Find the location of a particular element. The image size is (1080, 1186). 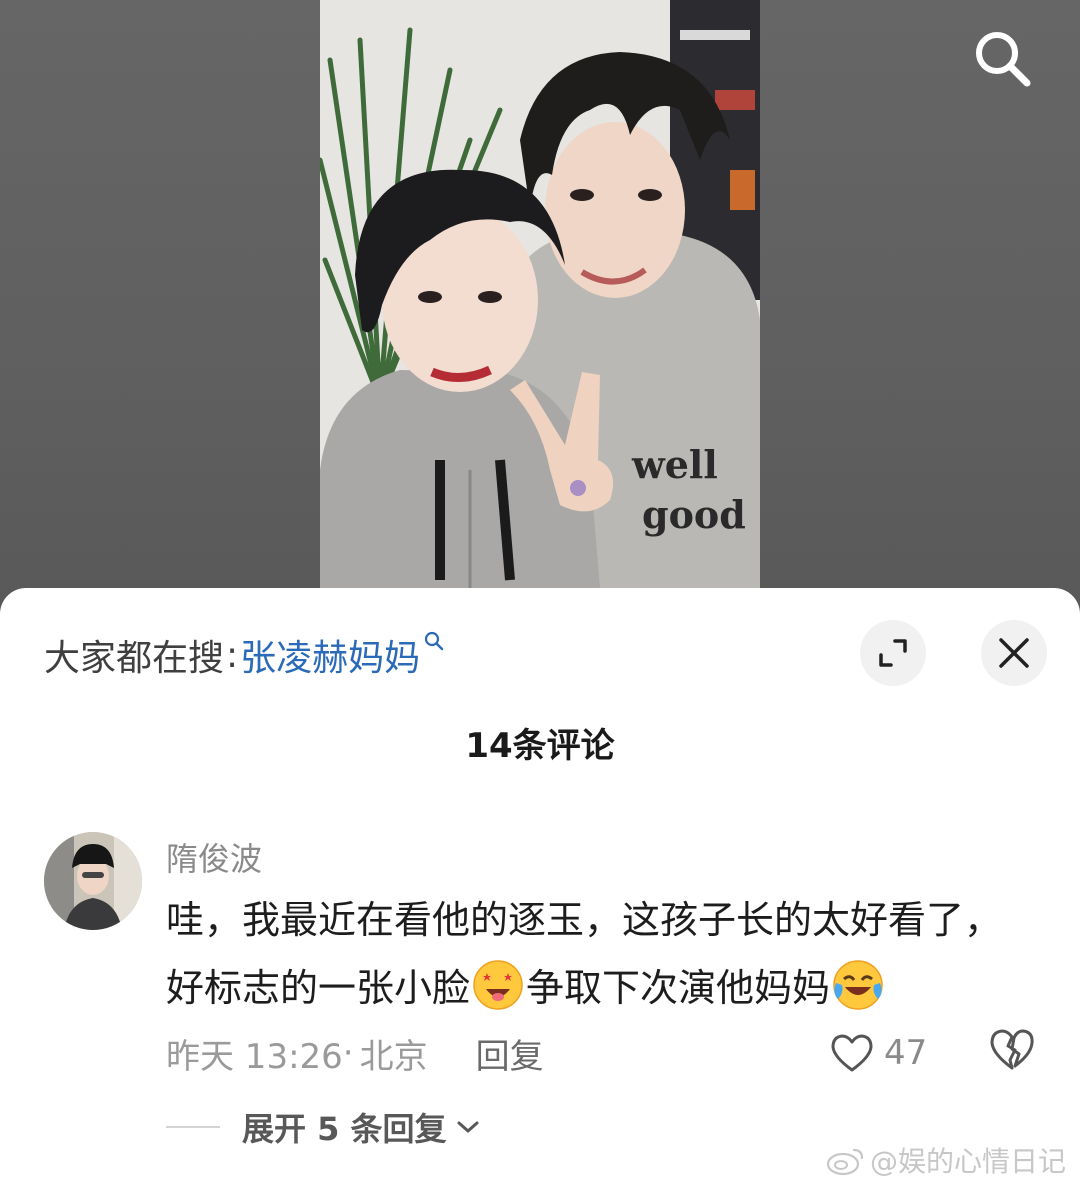

svg-text: well is located at coordinates (674, 464).